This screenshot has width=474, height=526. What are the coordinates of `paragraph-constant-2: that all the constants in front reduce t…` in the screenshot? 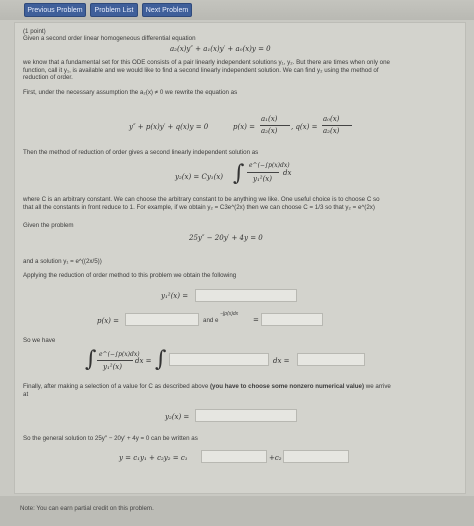 It's located at (199, 207).